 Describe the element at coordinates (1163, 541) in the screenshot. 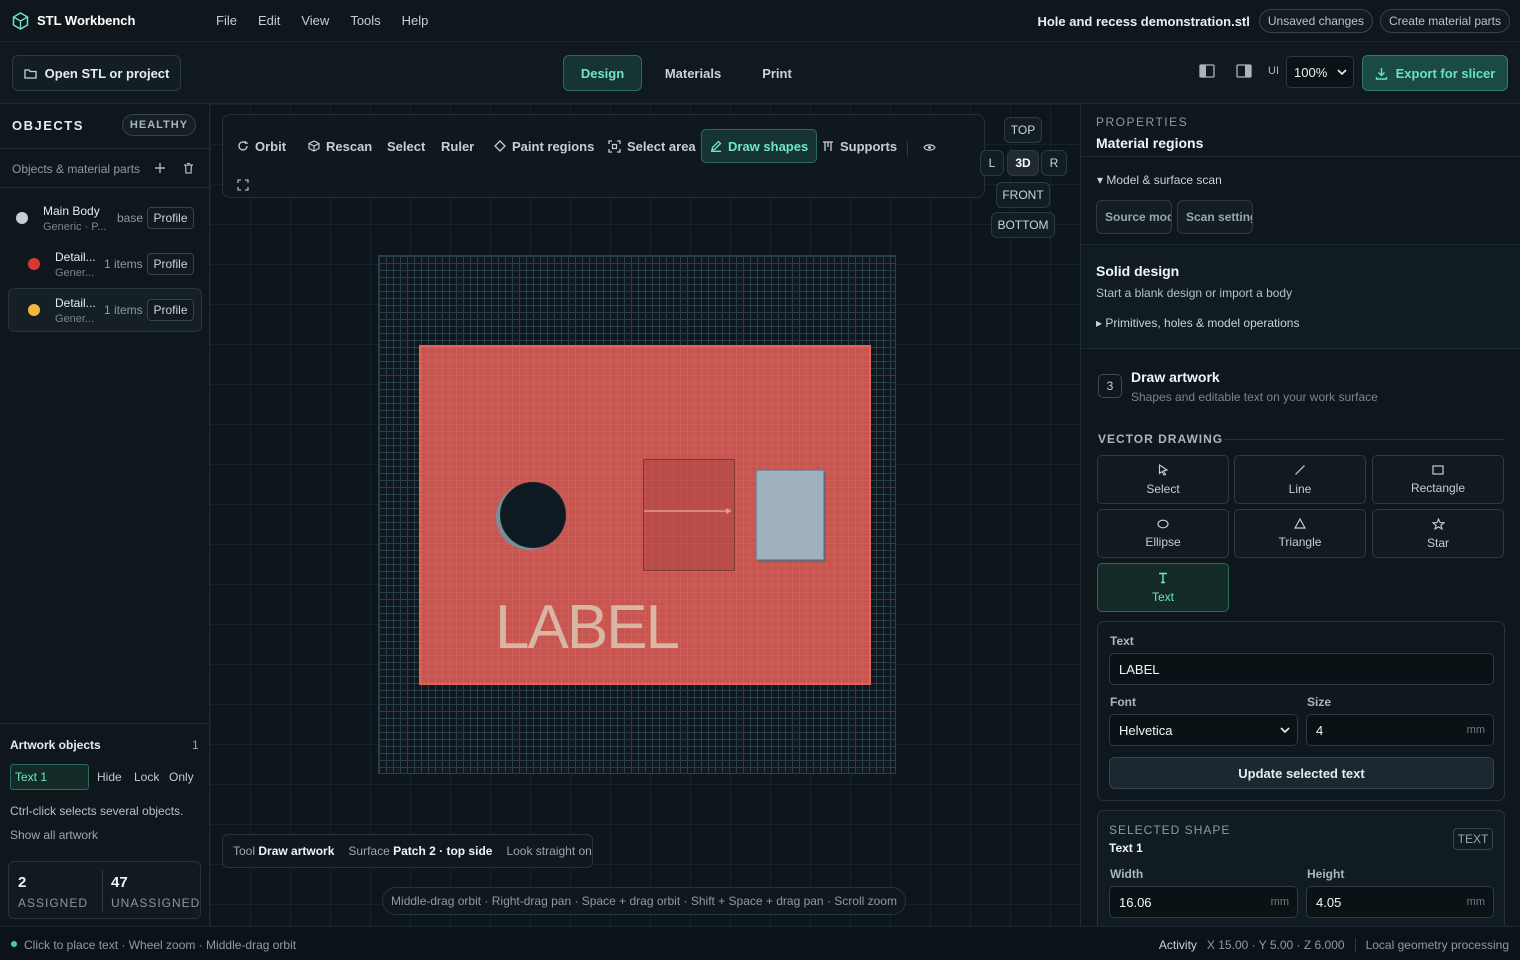

I see `shape-label: Ellipse` at that location.